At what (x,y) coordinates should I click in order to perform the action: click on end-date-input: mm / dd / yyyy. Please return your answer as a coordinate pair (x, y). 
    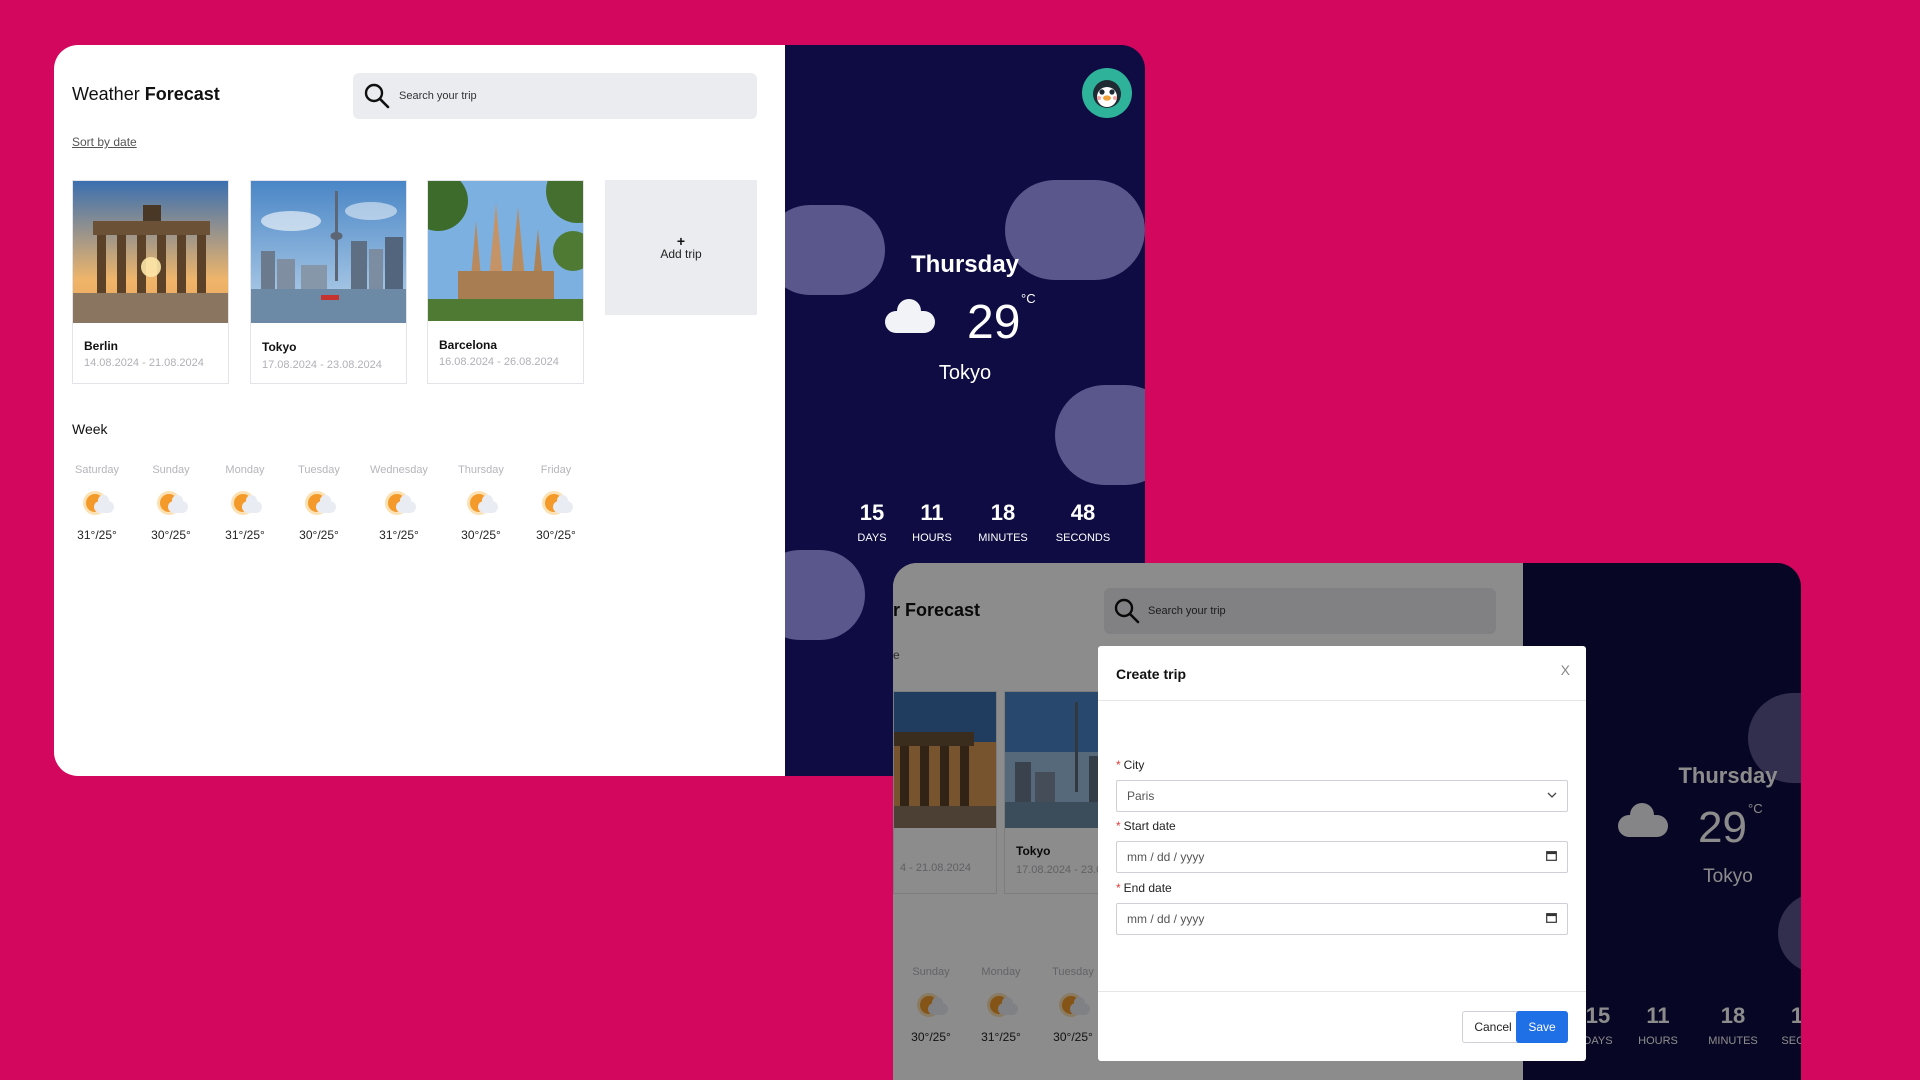
    Looking at the image, I should click on (1342, 919).